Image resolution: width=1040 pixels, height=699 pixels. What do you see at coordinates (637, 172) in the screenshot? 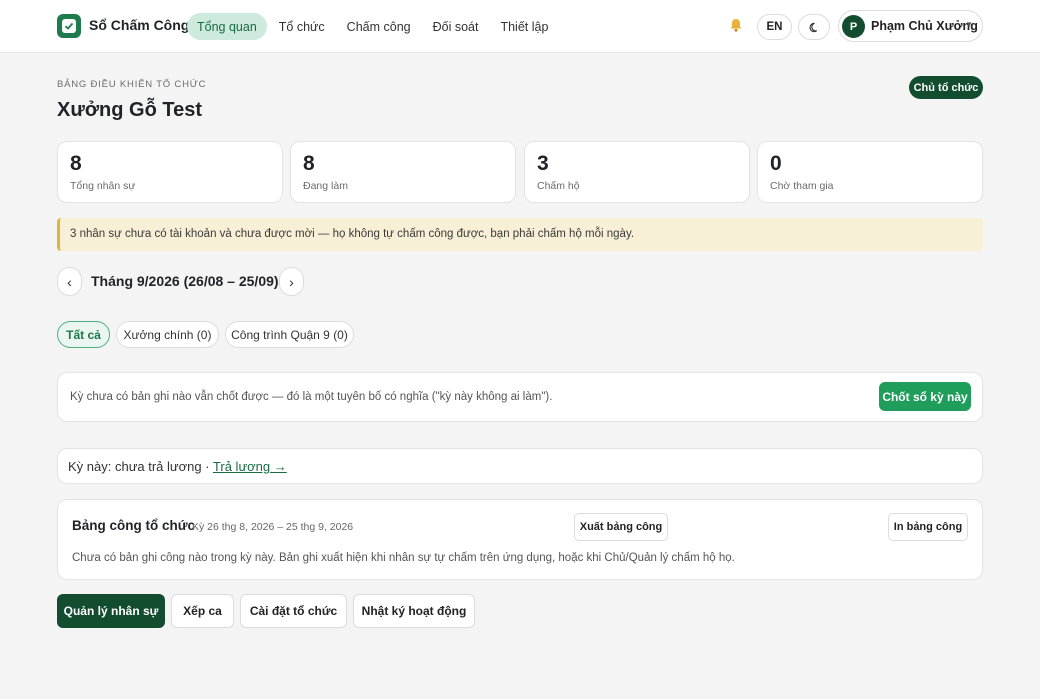
I see `stat-card-proxy-checkin: 3 Chấm hộ` at bounding box center [637, 172].